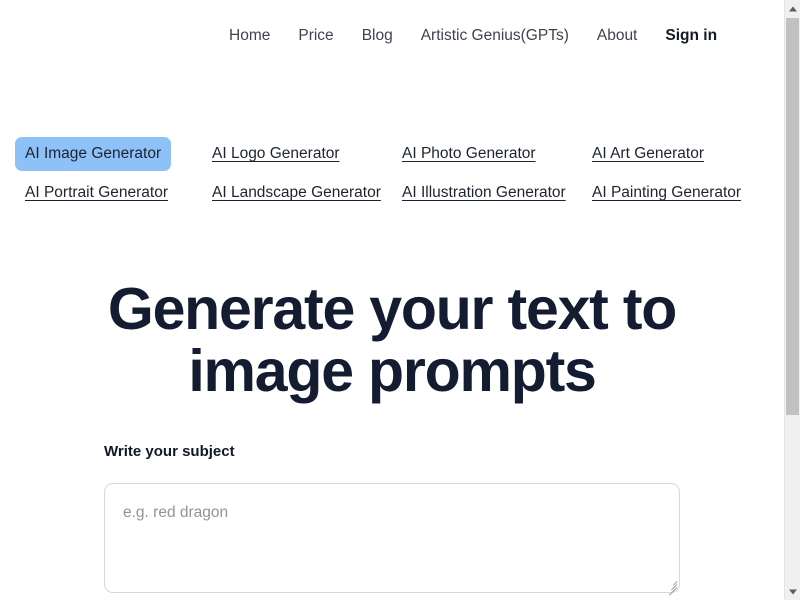  I want to click on generator-link-ai-illustration-generator: AI Illustration Generator, so click(484, 193).